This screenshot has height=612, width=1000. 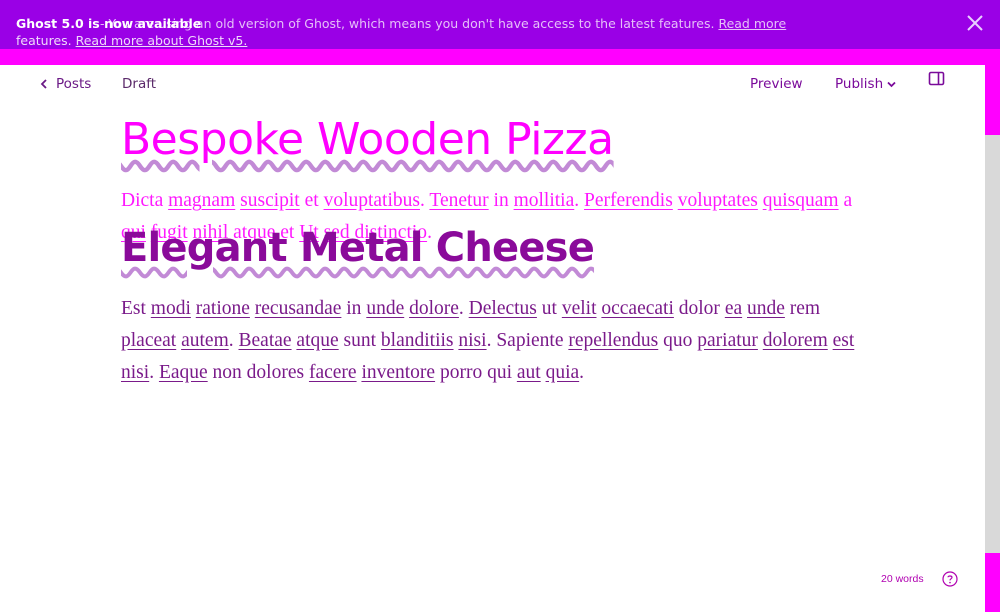 What do you see at coordinates (359, 340) in the screenshot?
I see `paragraph-text: sunt` at bounding box center [359, 340].